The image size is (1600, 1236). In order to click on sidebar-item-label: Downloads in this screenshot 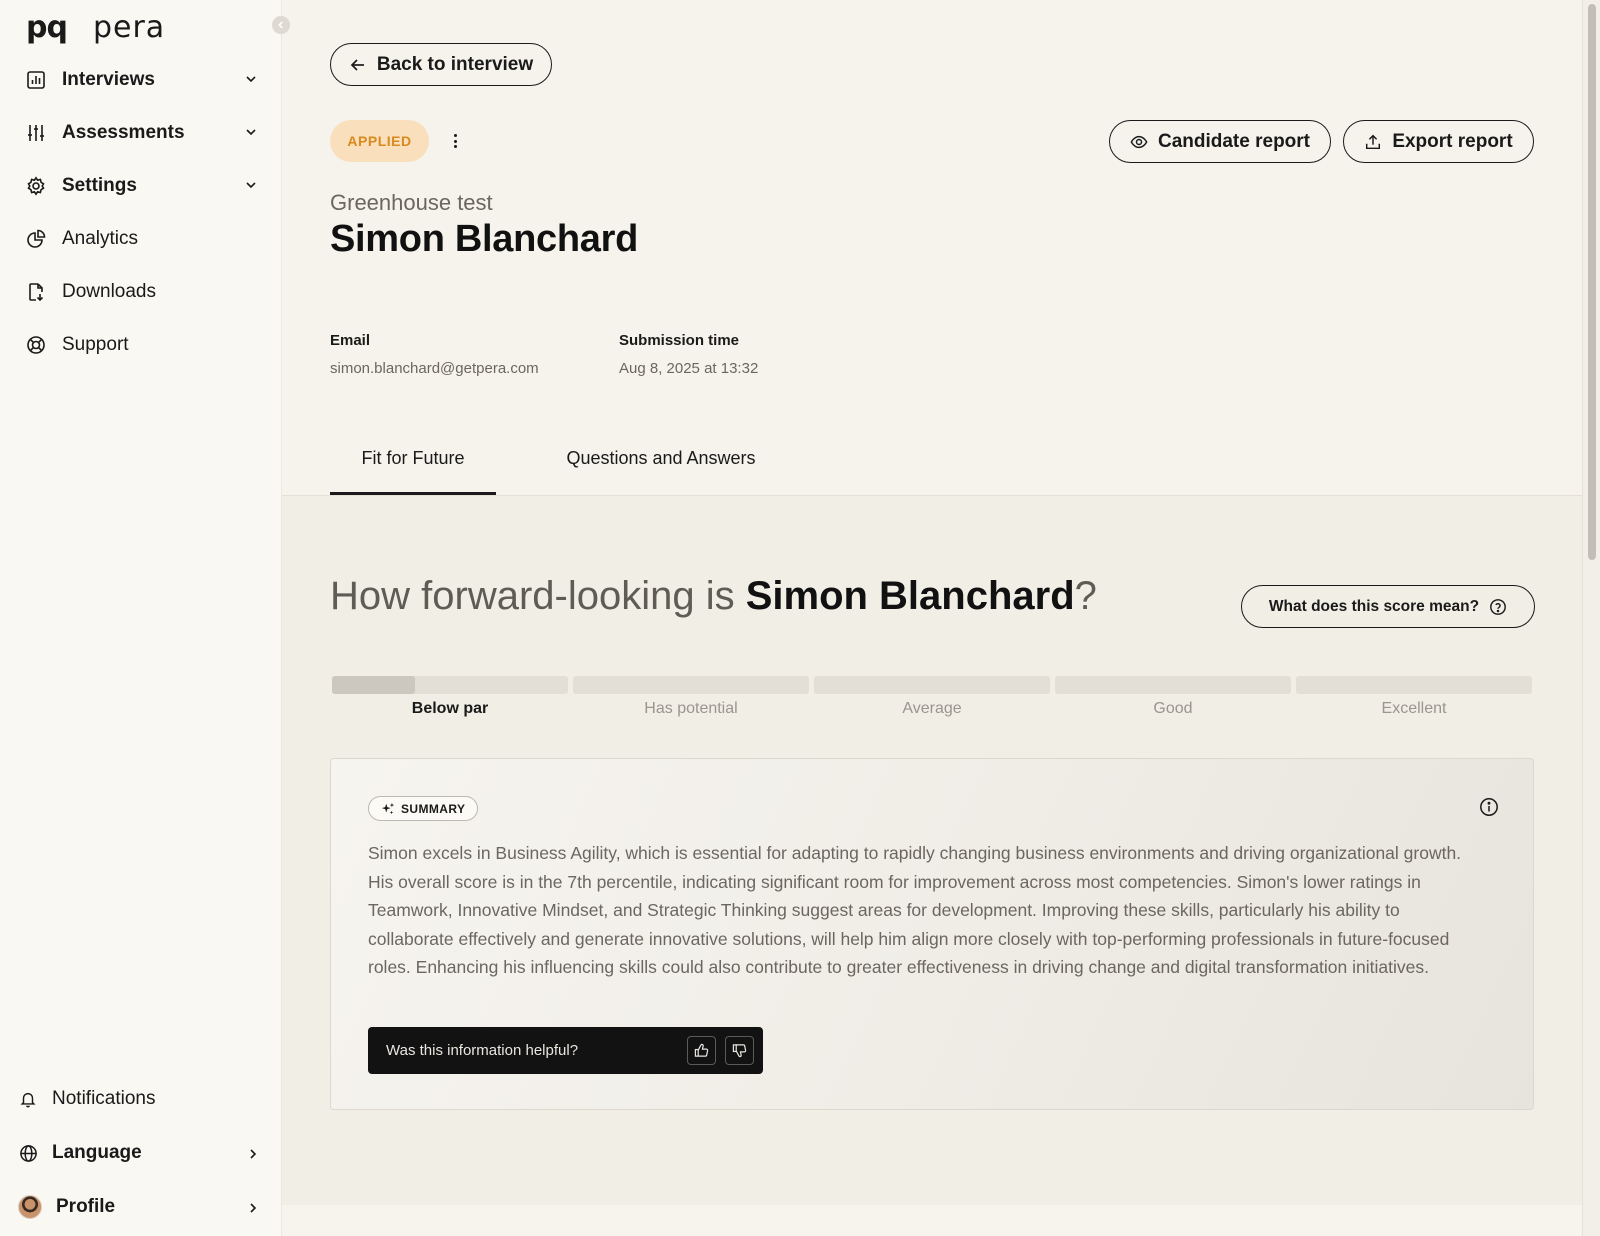, I will do `click(109, 291)`.